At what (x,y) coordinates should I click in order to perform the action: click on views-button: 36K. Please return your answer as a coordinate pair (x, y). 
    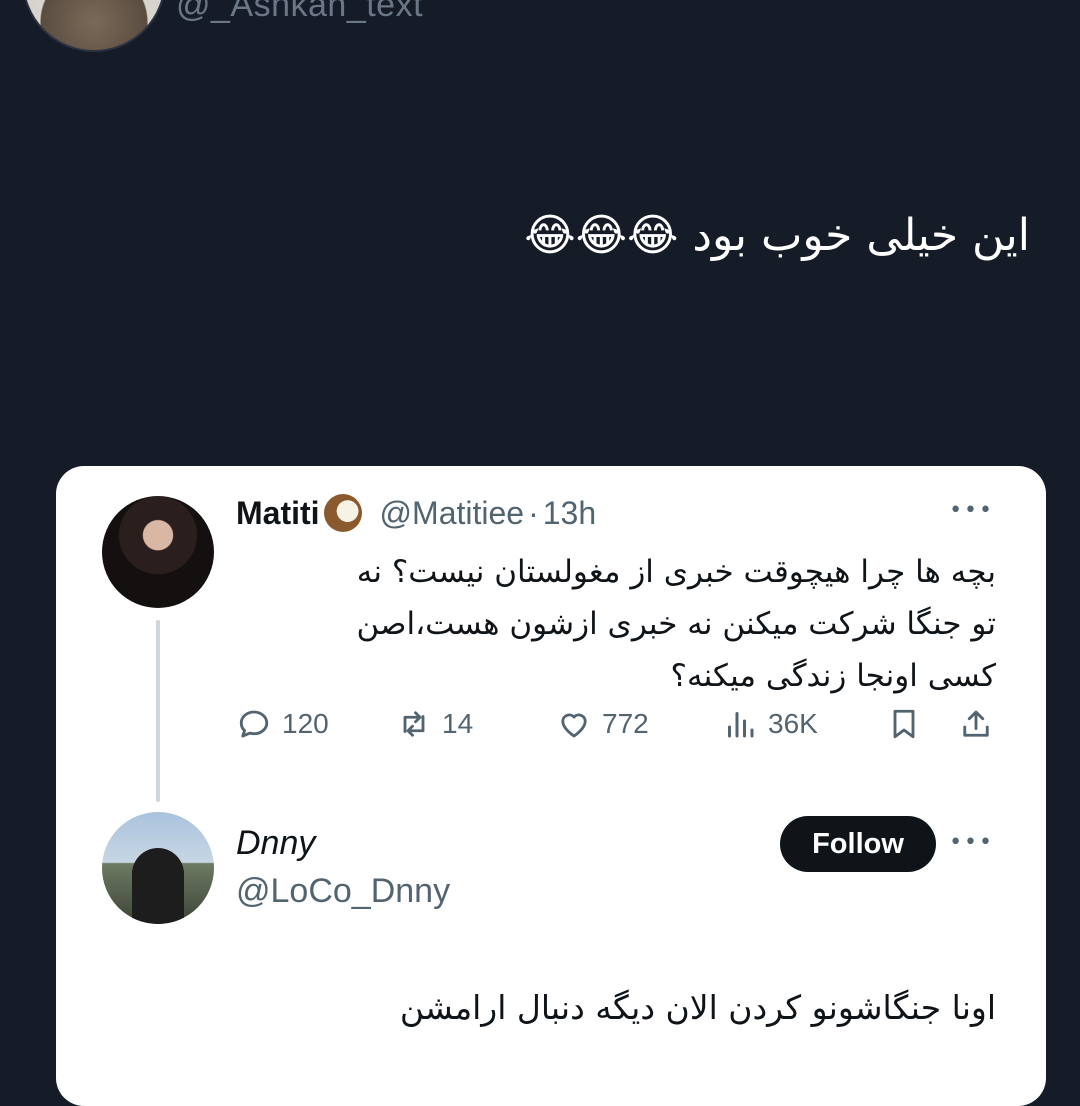
    Looking at the image, I should click on (770, 724).